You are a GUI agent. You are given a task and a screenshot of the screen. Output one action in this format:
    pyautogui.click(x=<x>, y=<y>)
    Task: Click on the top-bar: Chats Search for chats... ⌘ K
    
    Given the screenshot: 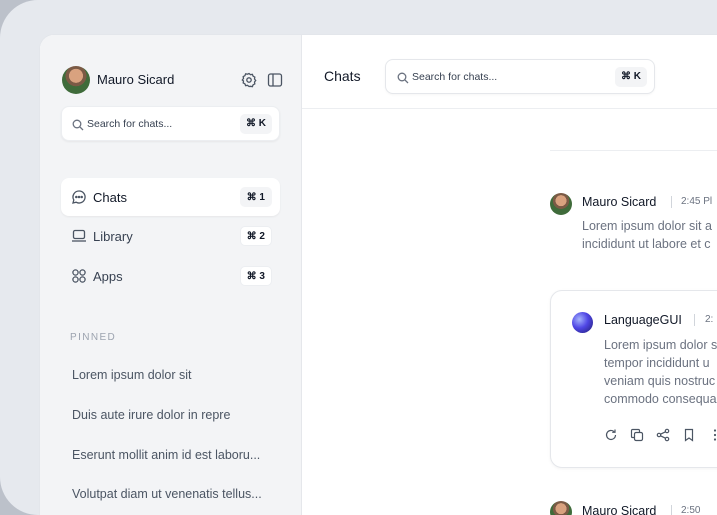 What is the action you would take?
    pyautogui.click(x=509, y=72)
    